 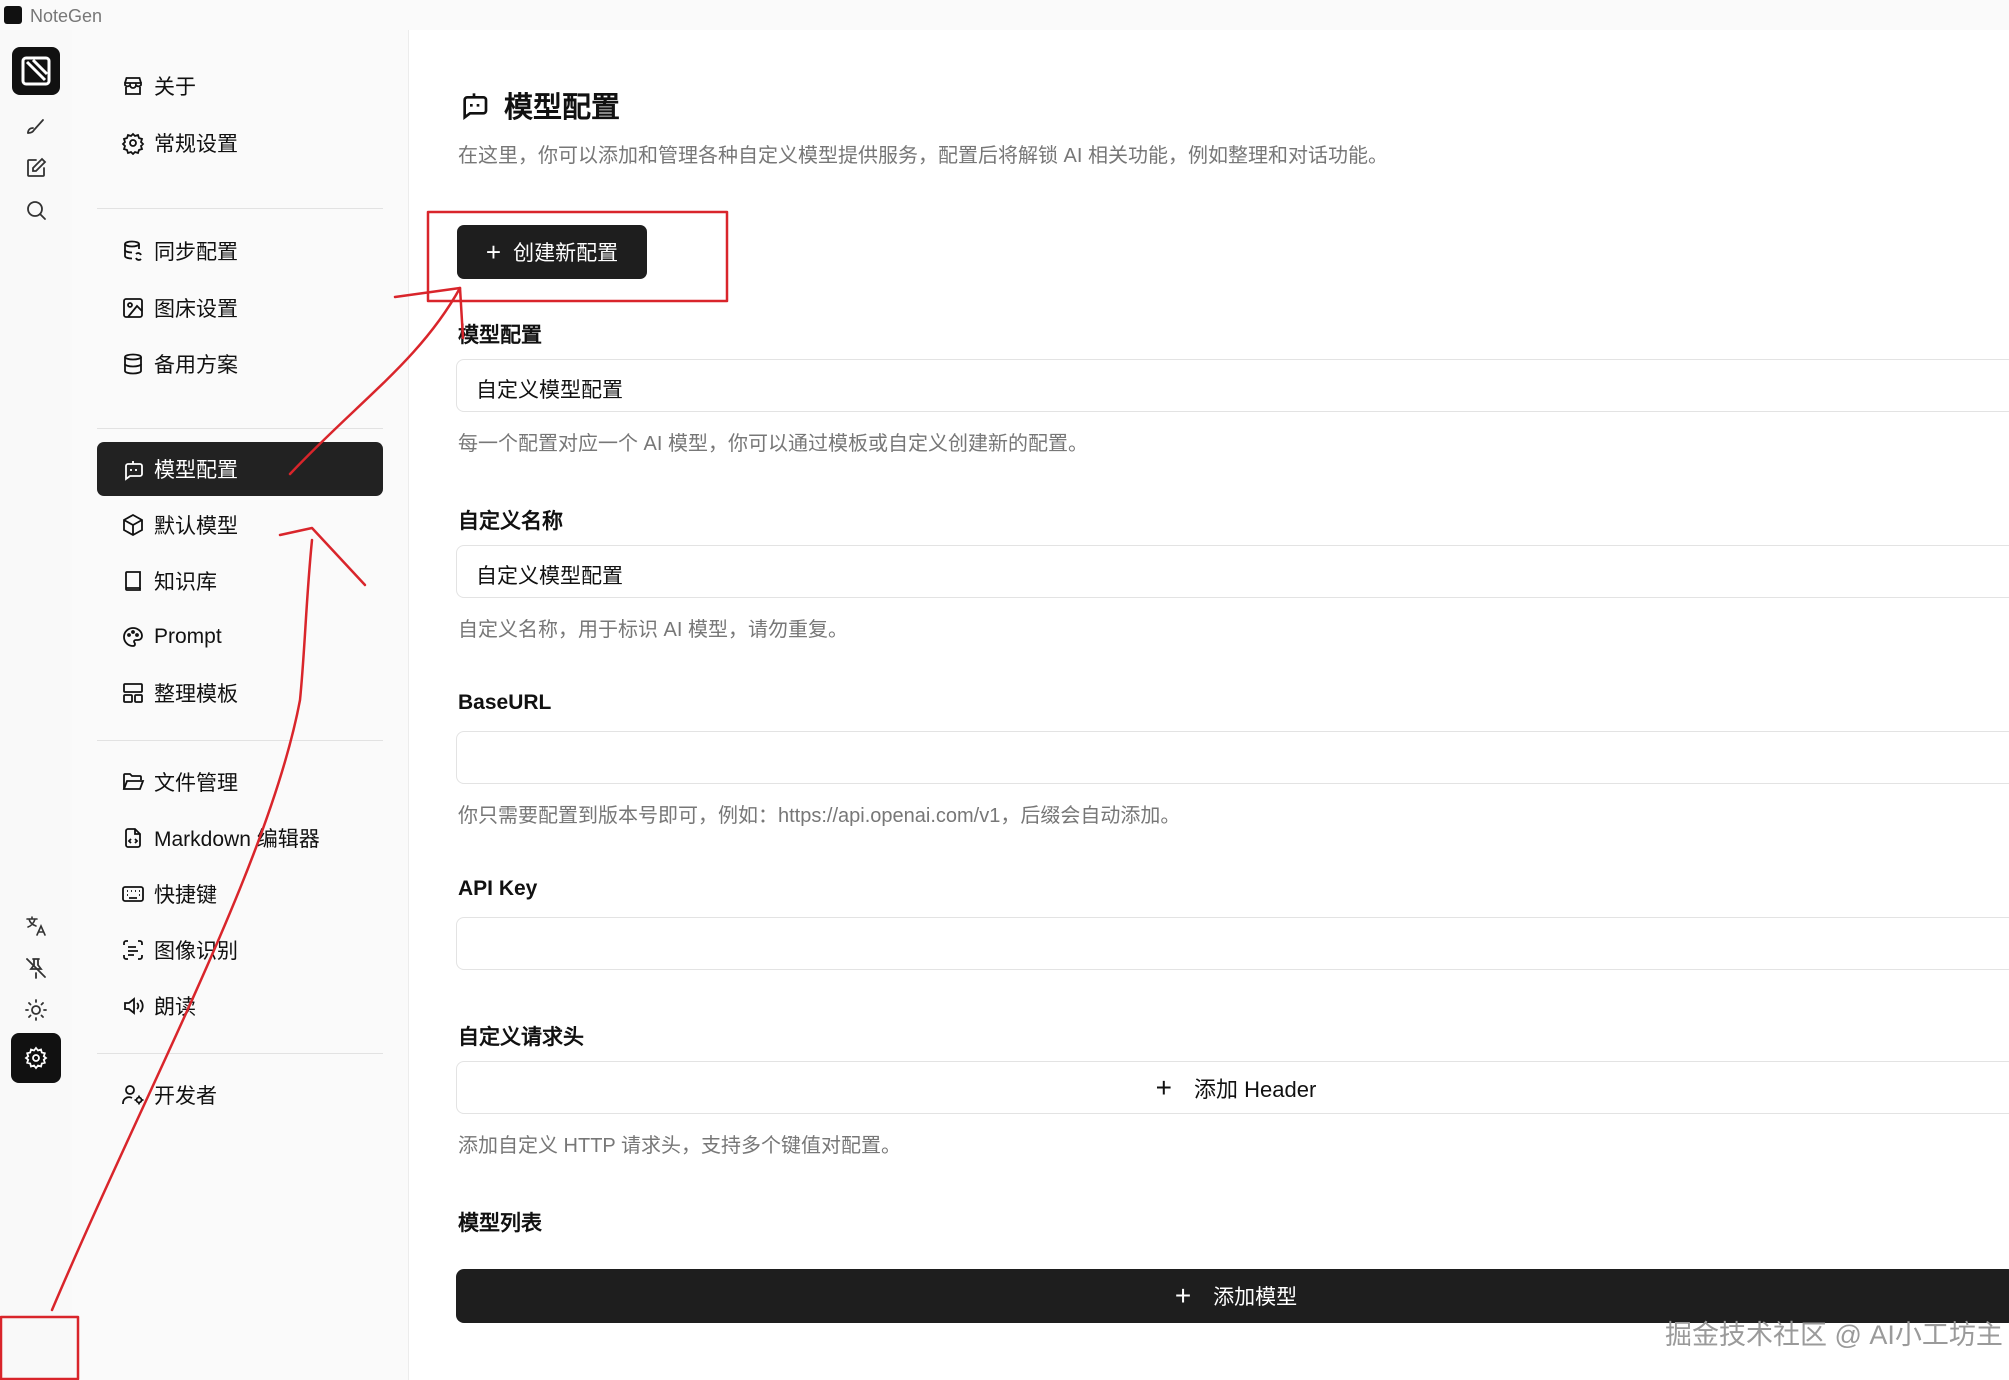 What do you see at coordinates (679, 1146) in the screenshot?
I see `headers-help: 添加自定义 HTTP 请求头，支持多个键值对配置。` at bounding box center [679, 1146].